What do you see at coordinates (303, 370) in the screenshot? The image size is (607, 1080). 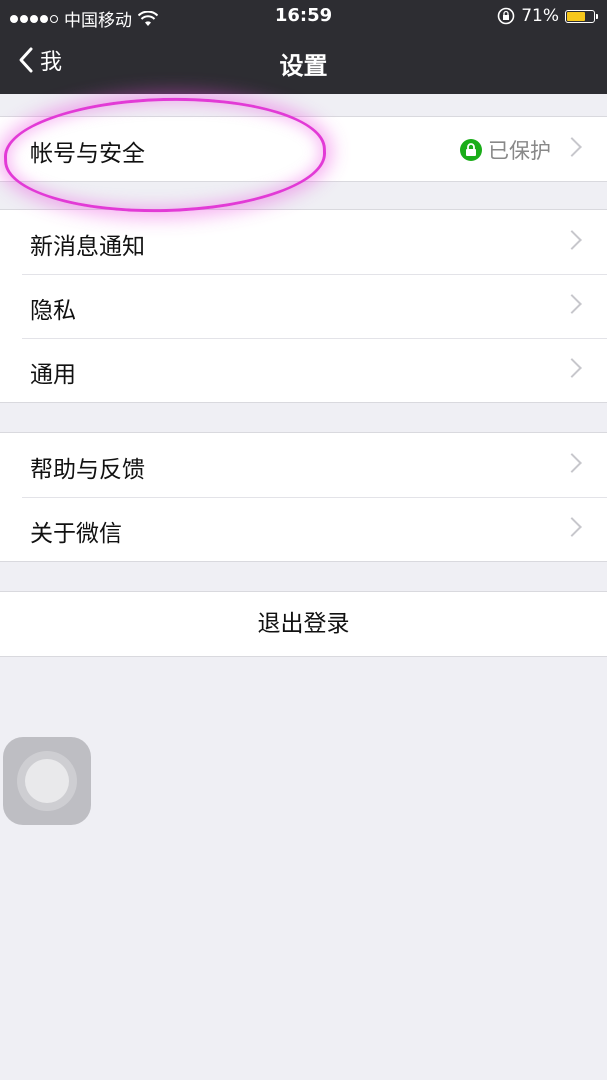 I see `general-row: 通用` at bounding box center [303, 370].